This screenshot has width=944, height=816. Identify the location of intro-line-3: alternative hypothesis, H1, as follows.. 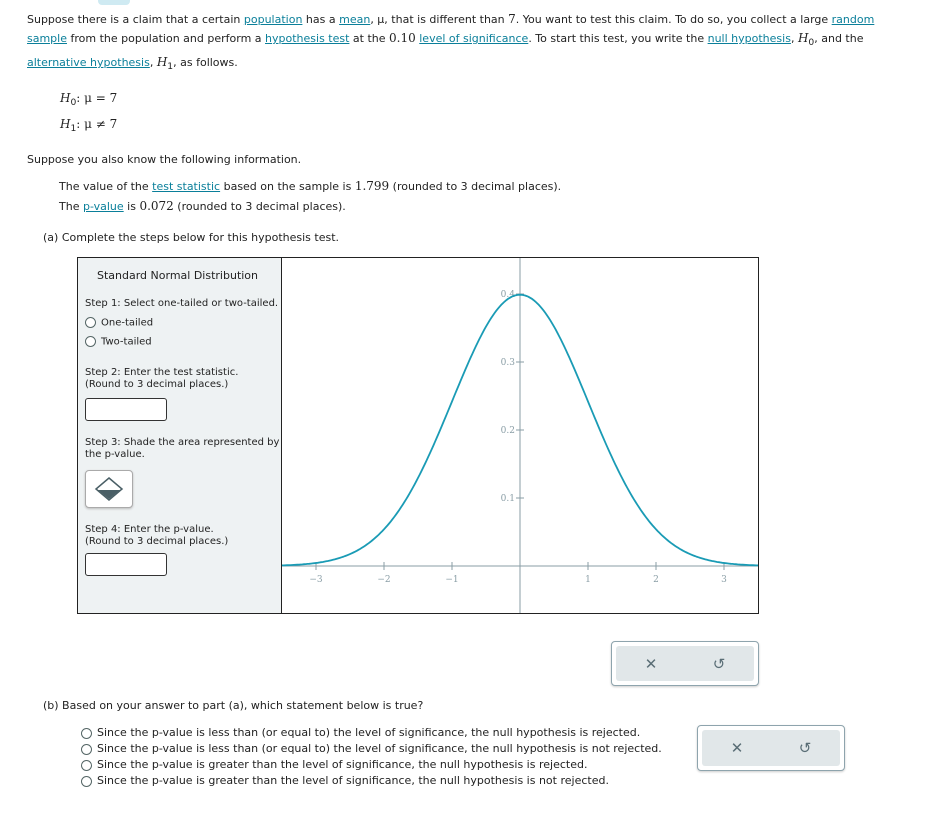
(132, 63).